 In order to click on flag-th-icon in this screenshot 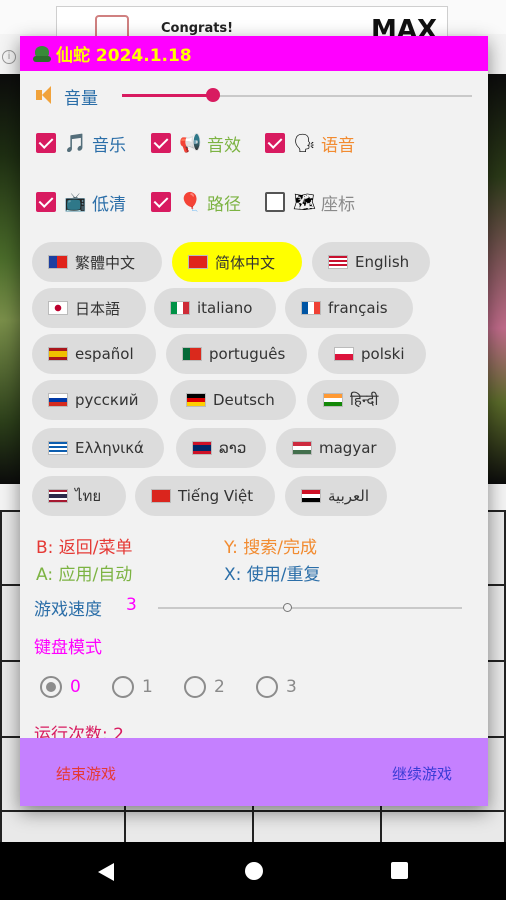, I will do `click(58, 496)`.